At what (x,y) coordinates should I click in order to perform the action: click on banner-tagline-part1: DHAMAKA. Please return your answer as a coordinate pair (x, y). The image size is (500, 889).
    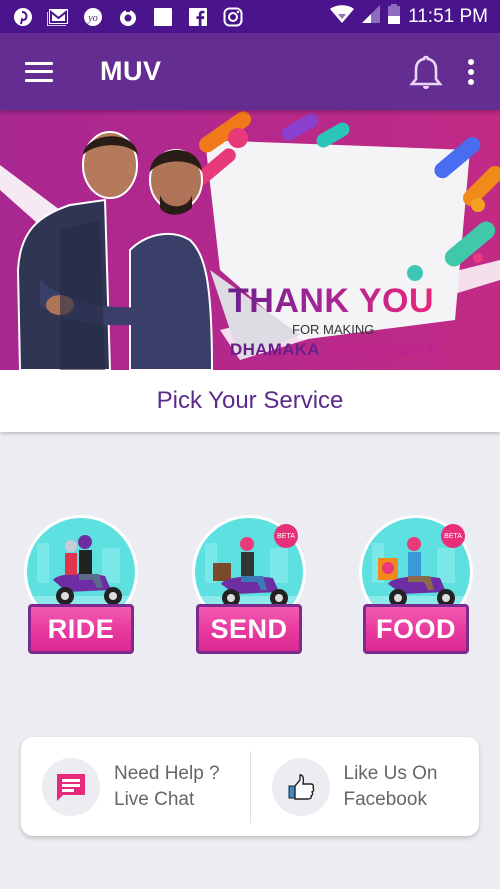
    Looking at the image, I should click on (275, 349).